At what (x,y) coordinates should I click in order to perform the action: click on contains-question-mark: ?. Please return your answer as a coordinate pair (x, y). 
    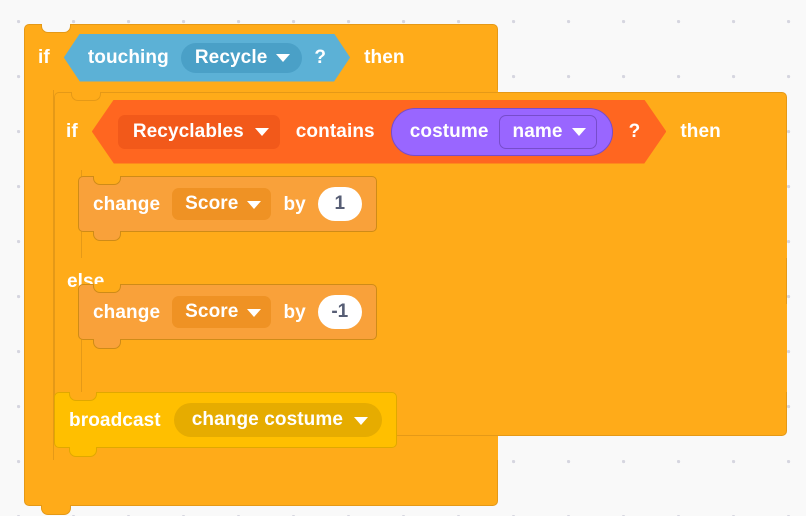
    Looking at the image, I should click on (634, 131).